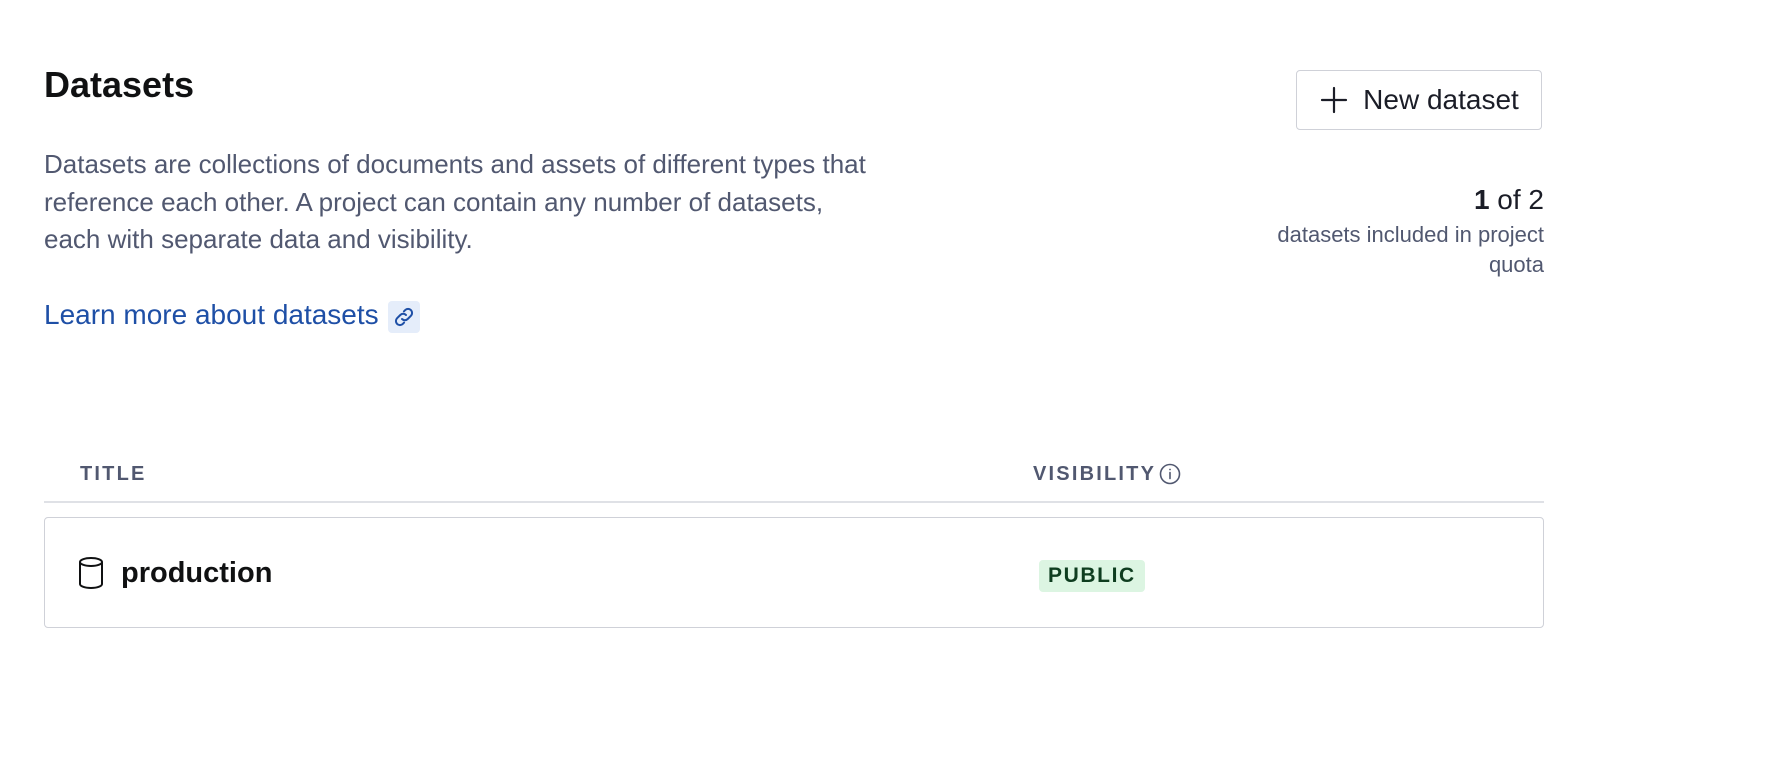 The image size is (1776, 766). I want to click on dataset-title: production, so click(174, 573).